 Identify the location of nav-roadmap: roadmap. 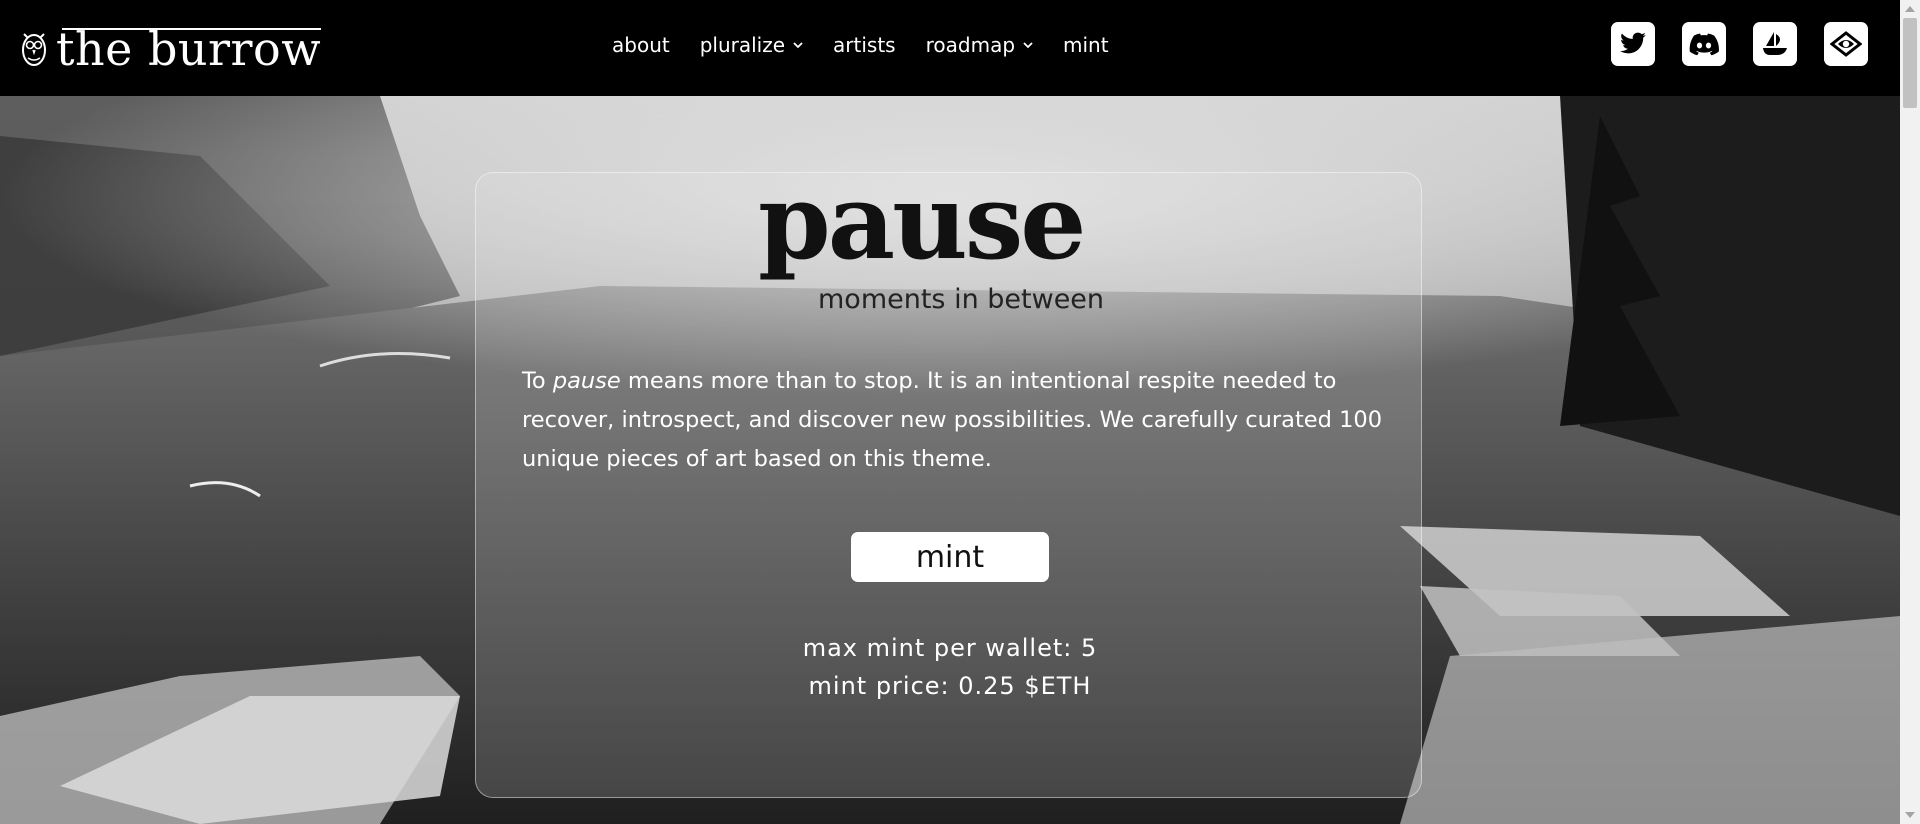
(979, 45).